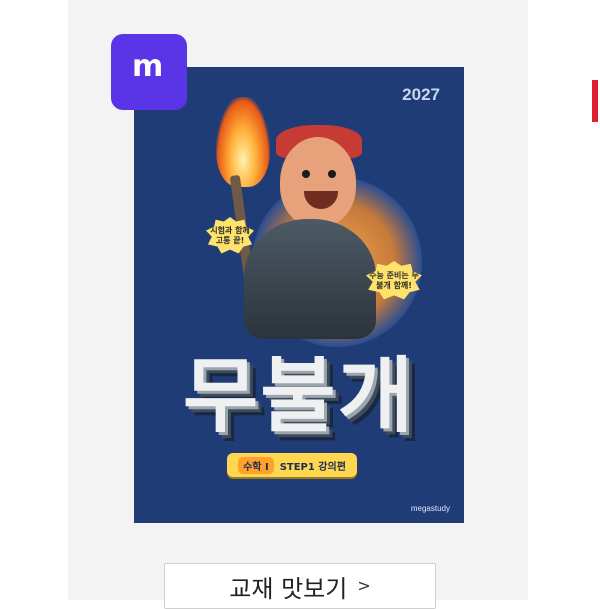  I want to click on speech-bubble-left-text: 시험과 함께 고통 끝!, so click(230, 235).